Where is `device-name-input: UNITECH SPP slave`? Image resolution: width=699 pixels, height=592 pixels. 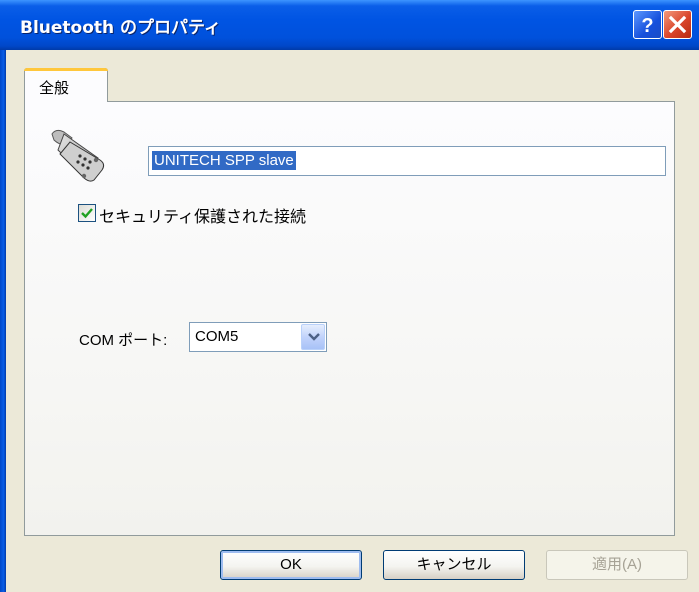 device-name-input: UNITECH SPP slave is located at coordinates (407, 161).